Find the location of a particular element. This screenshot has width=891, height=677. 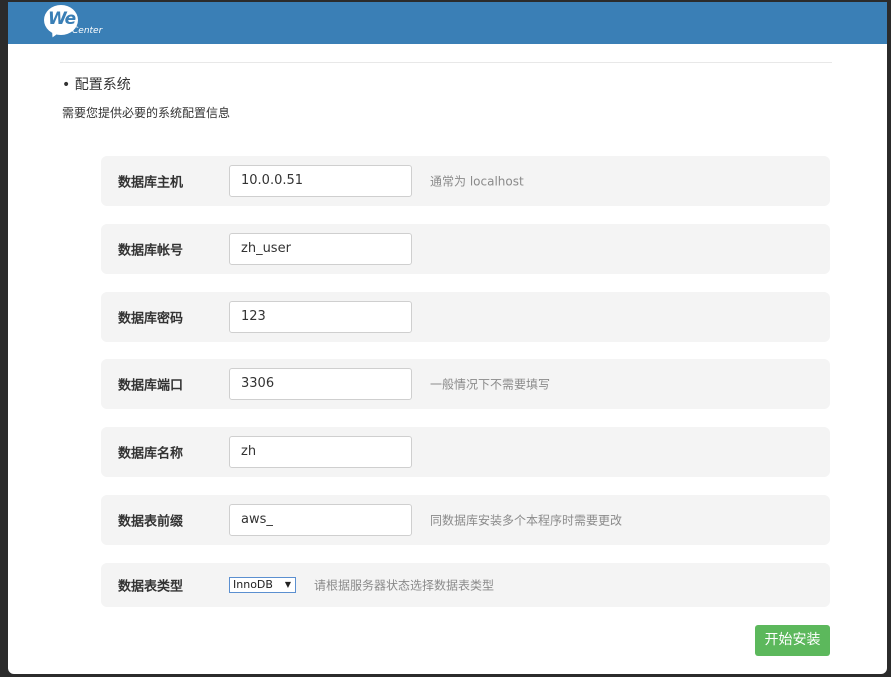

db-host-input: 10.0.0.51 is located at coordinates (320, 181).